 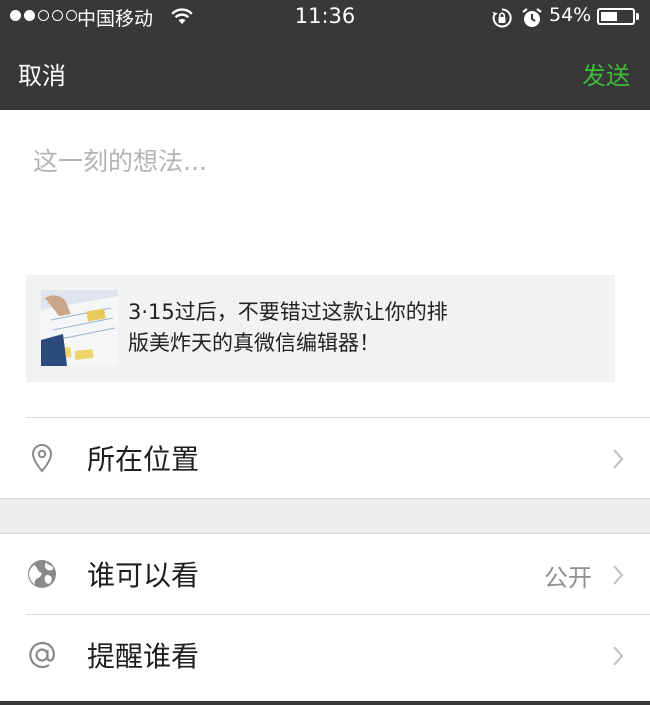 I want to click on location-row: 所在位置, so click(x=325, y=458).